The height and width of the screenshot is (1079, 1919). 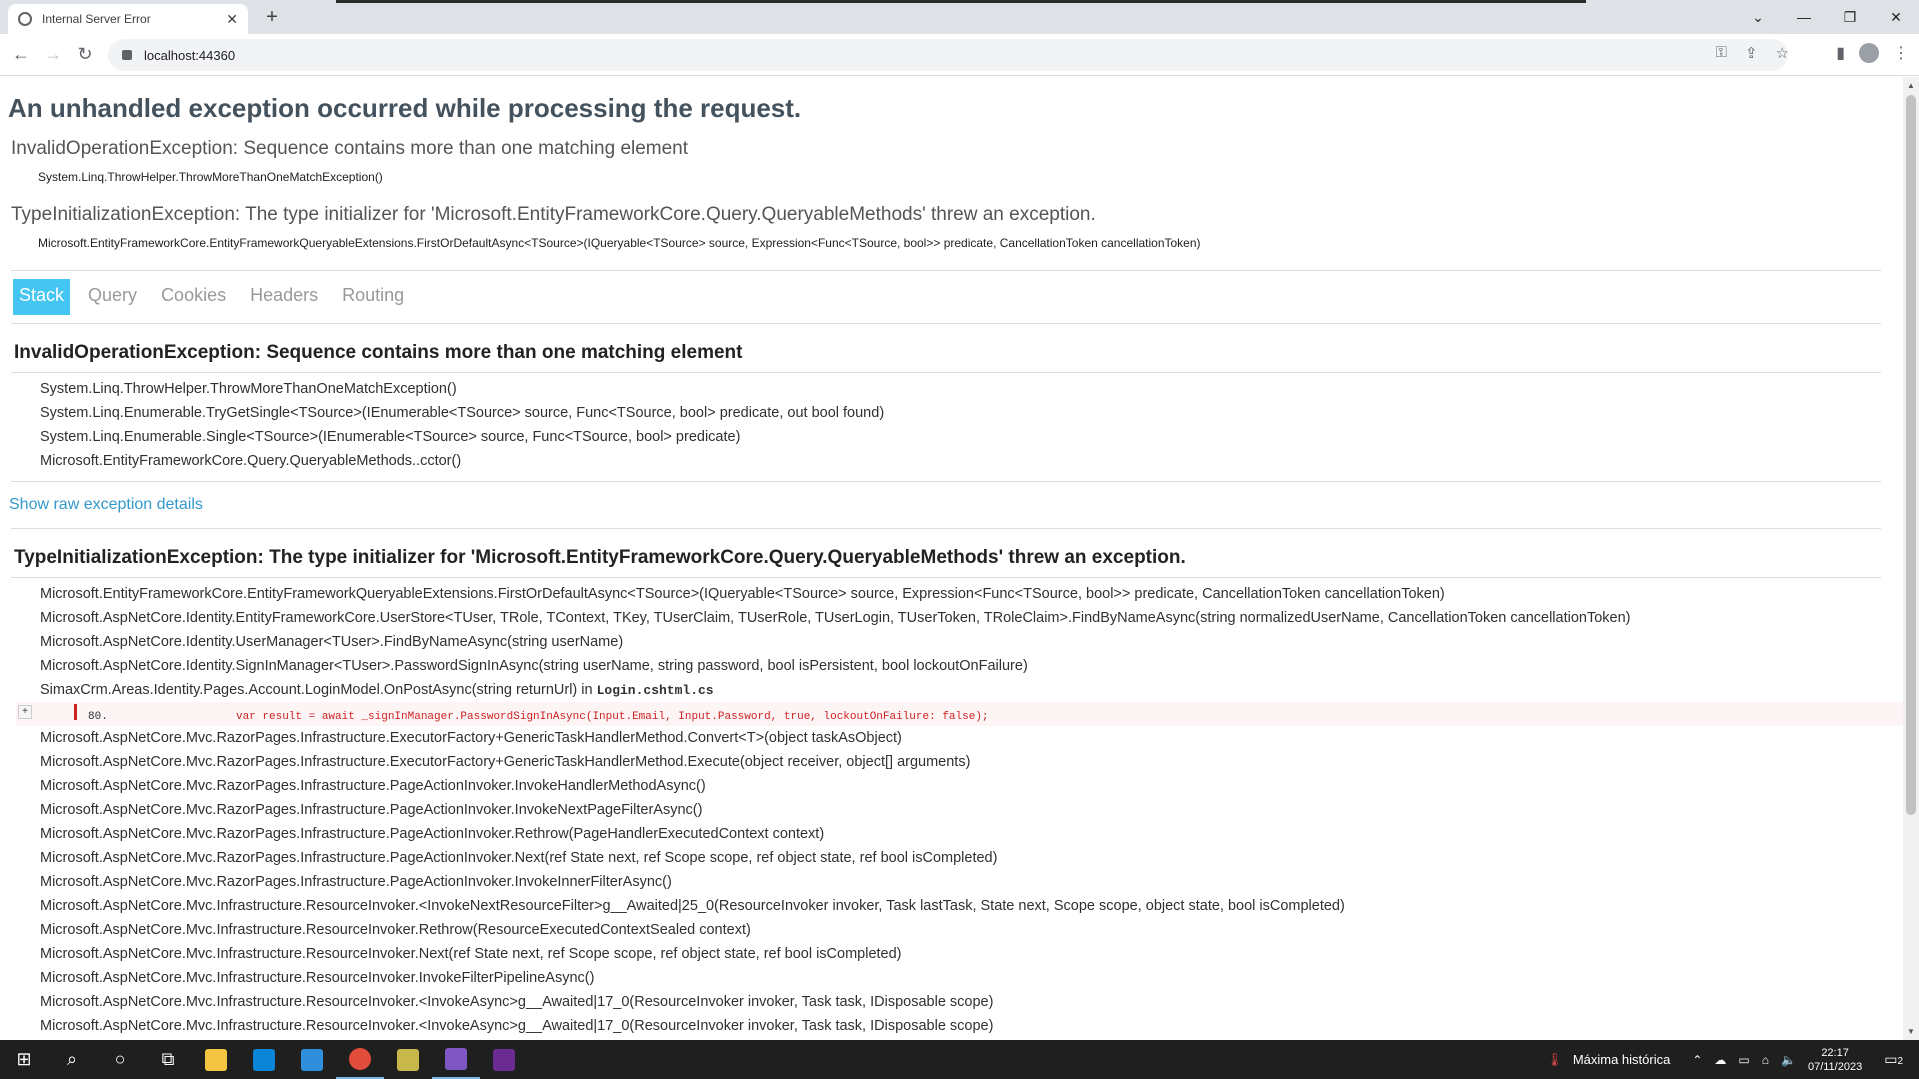 What do you see at coordinates (24, 1059) in the screenshot?
I see `windows-start-icon: ⊞` at bounding box center [24, 1059].